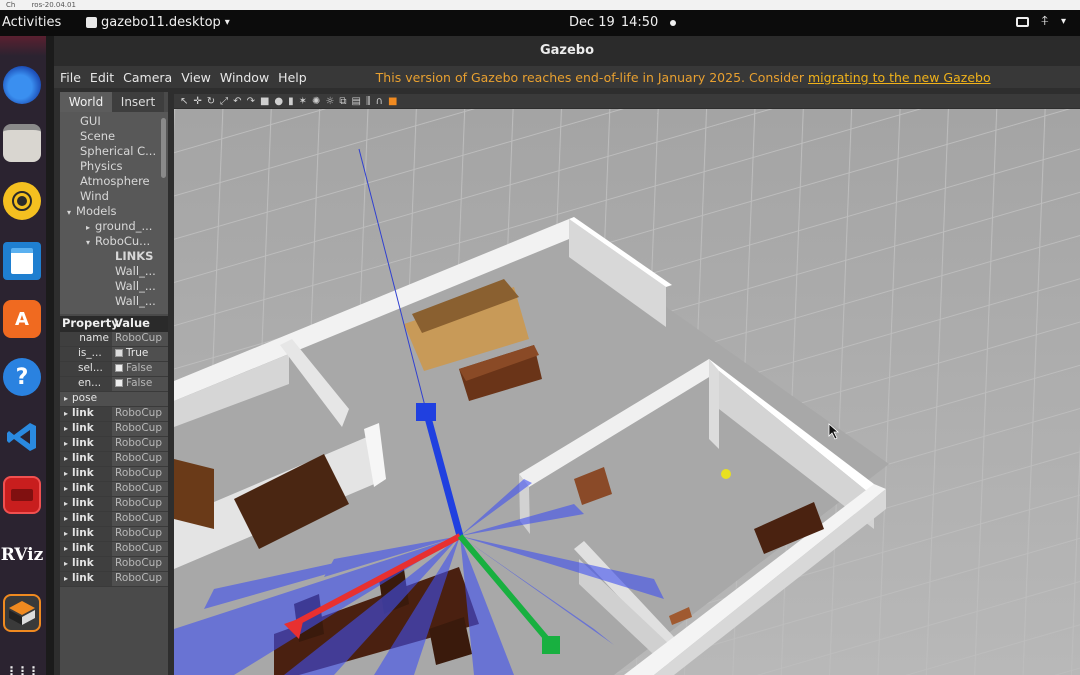 This screenshot has width=1080, height=675. What do you see at coordinates (211, 101) in the screenshot?
I see `rotate-tool-icon: ↻` at bounding box center [211, 101].